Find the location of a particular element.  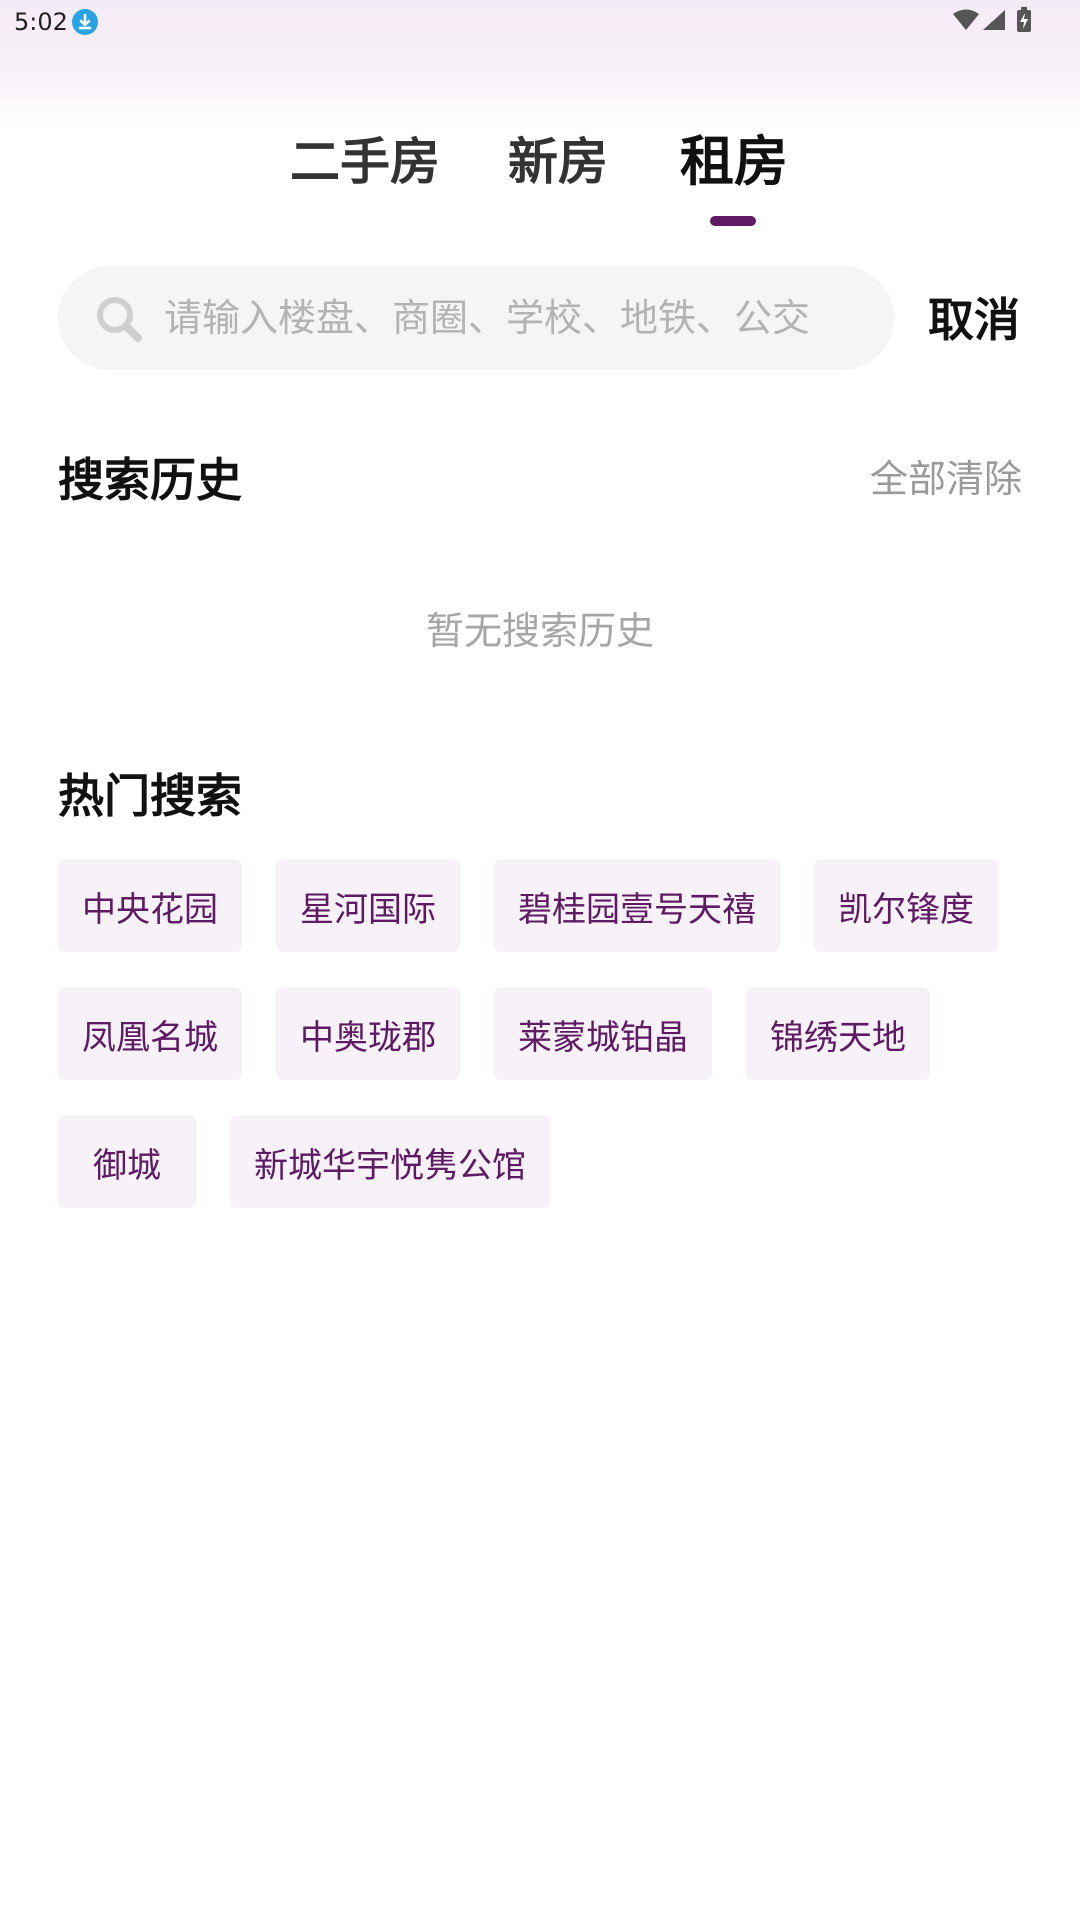

hot-search-title: 热门搜索 is located at coordinates (150, 796).